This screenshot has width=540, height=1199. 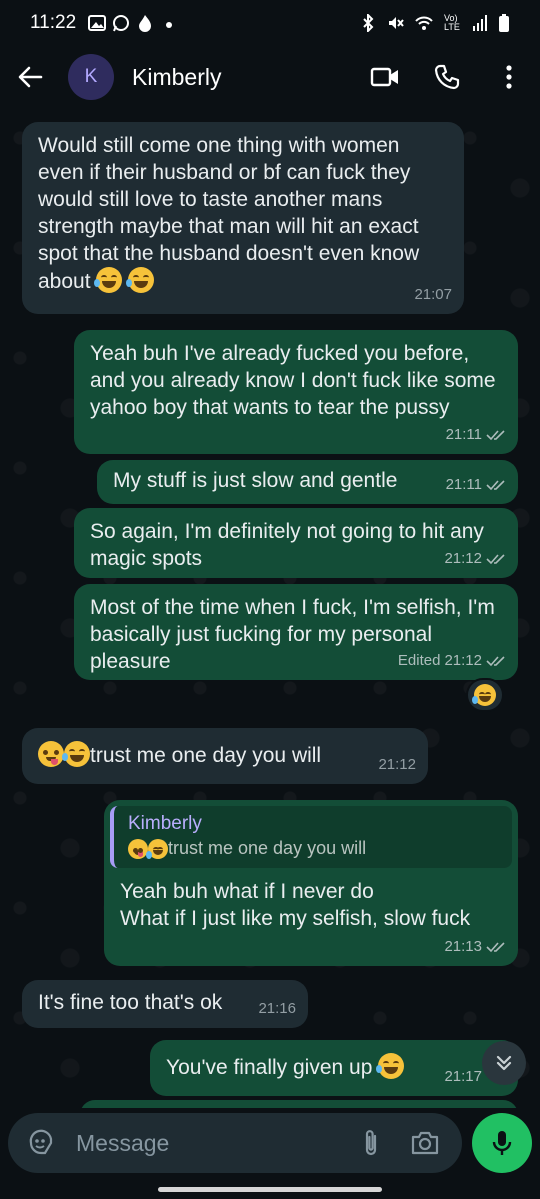 I want to click on message-time: 21:07, so click(x=433, y=294).